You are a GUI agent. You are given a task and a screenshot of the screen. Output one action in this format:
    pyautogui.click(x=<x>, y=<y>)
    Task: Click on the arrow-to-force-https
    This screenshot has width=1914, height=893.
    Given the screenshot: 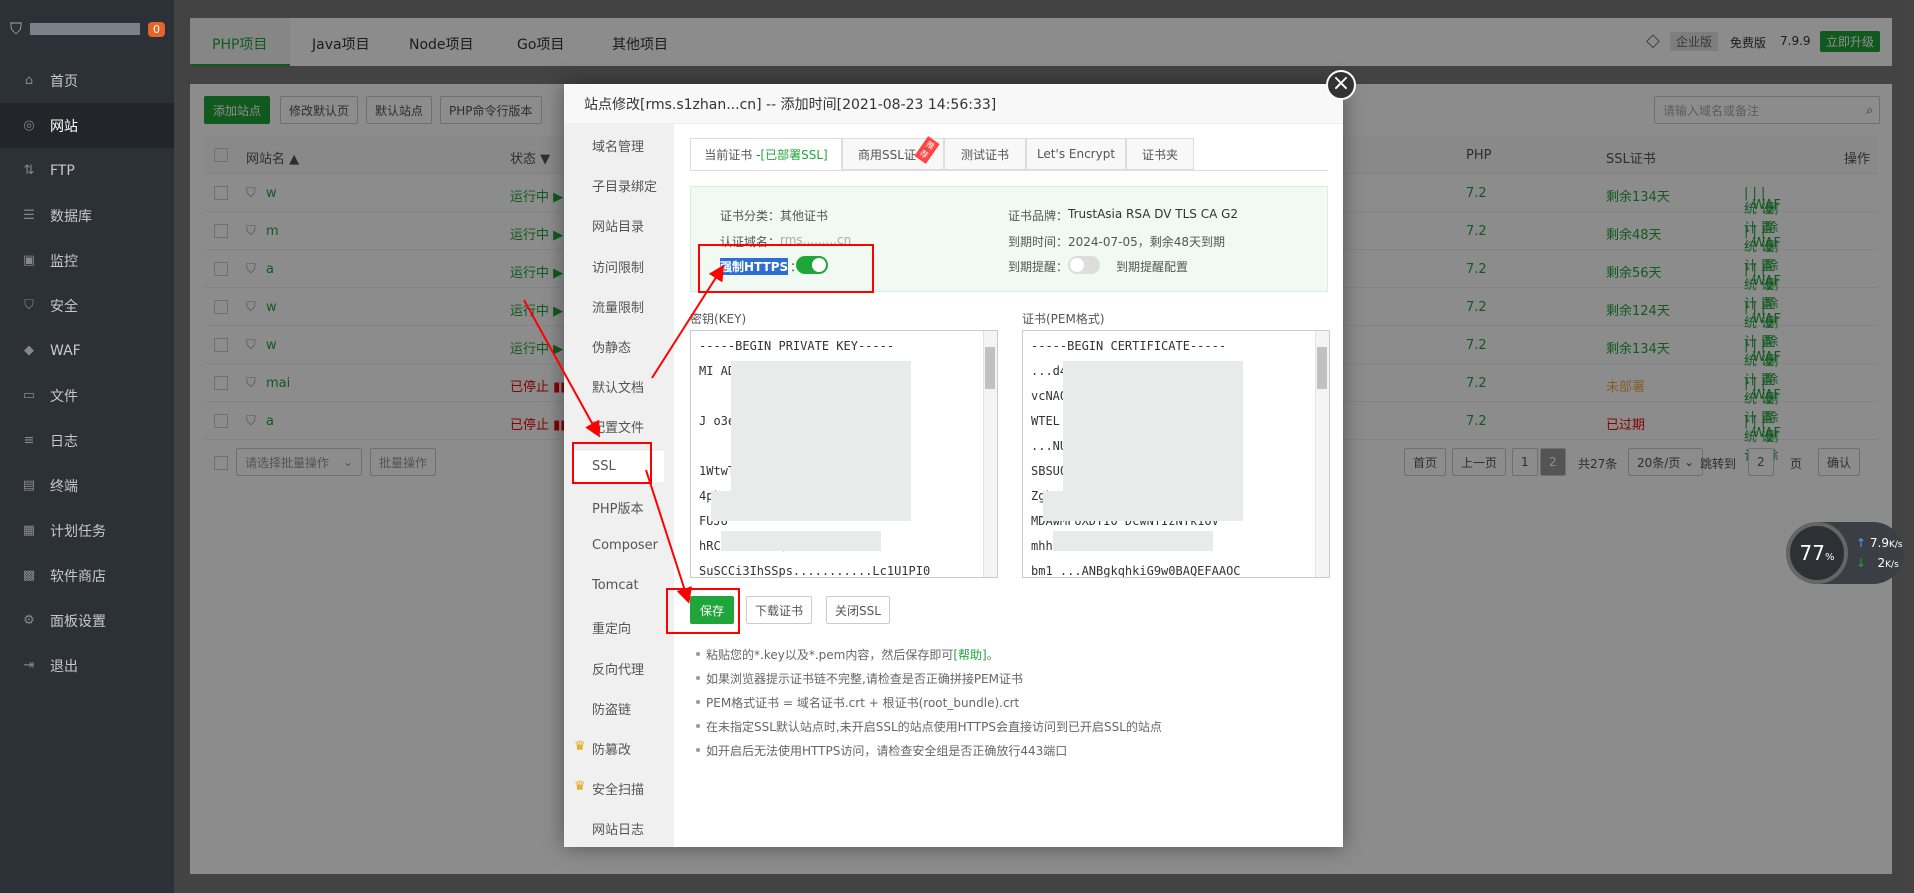 What is the action you would take?
    pyautogui.click(x=688, y=321)
    